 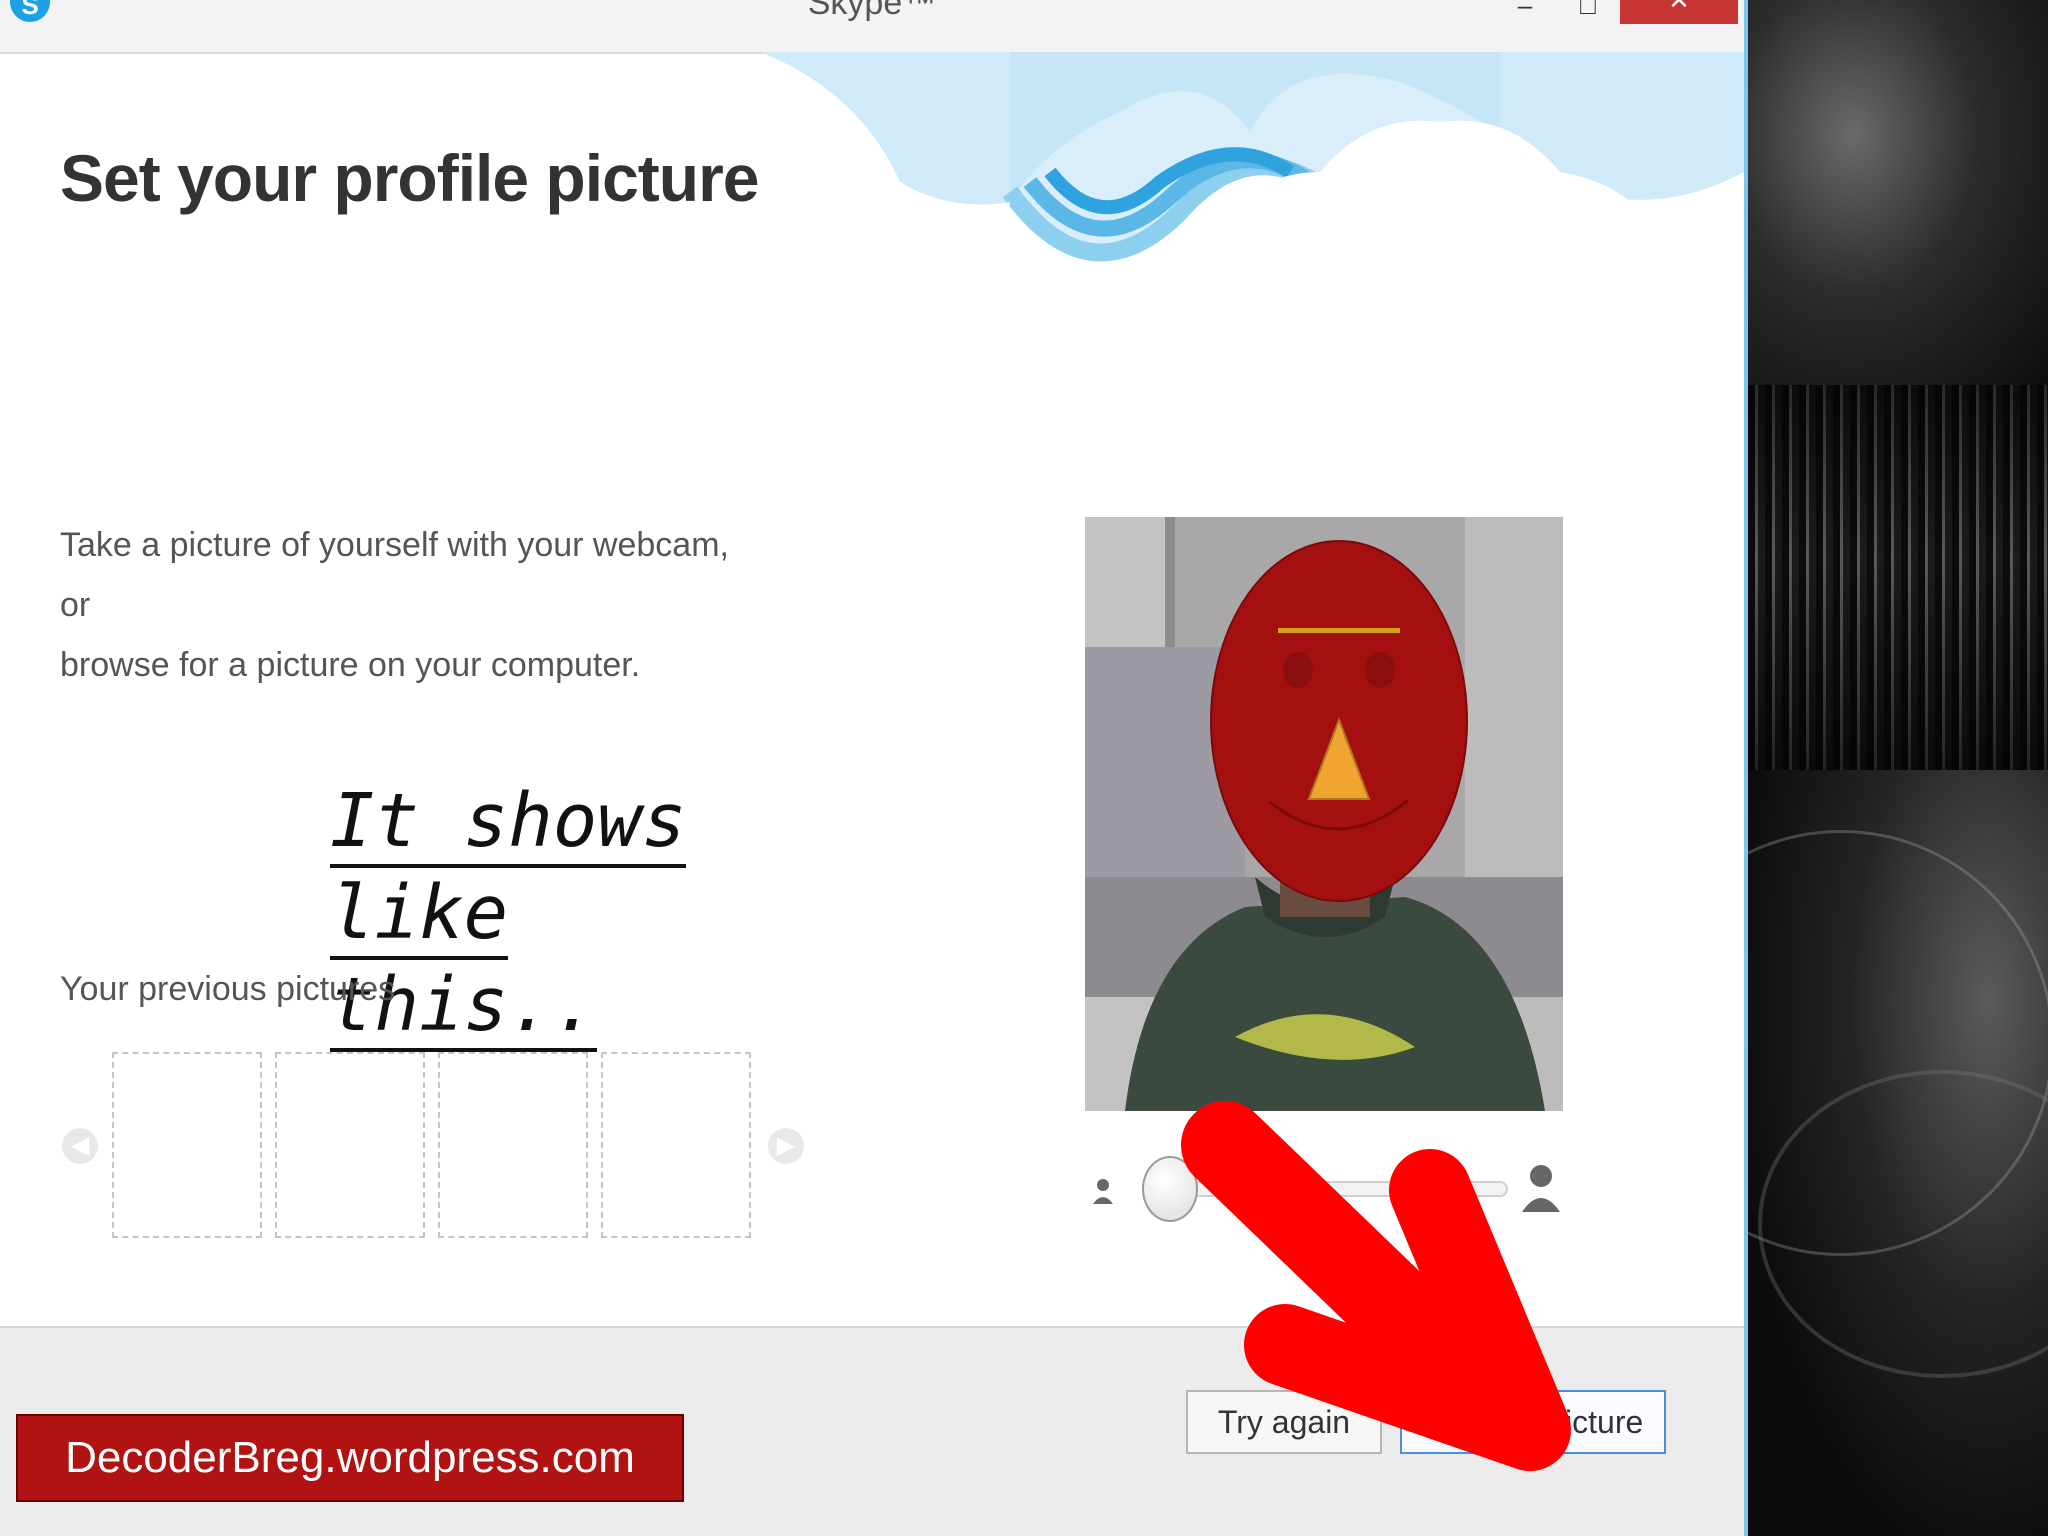 I want to click on person-large-icon, so click(x=1541, y=1188).